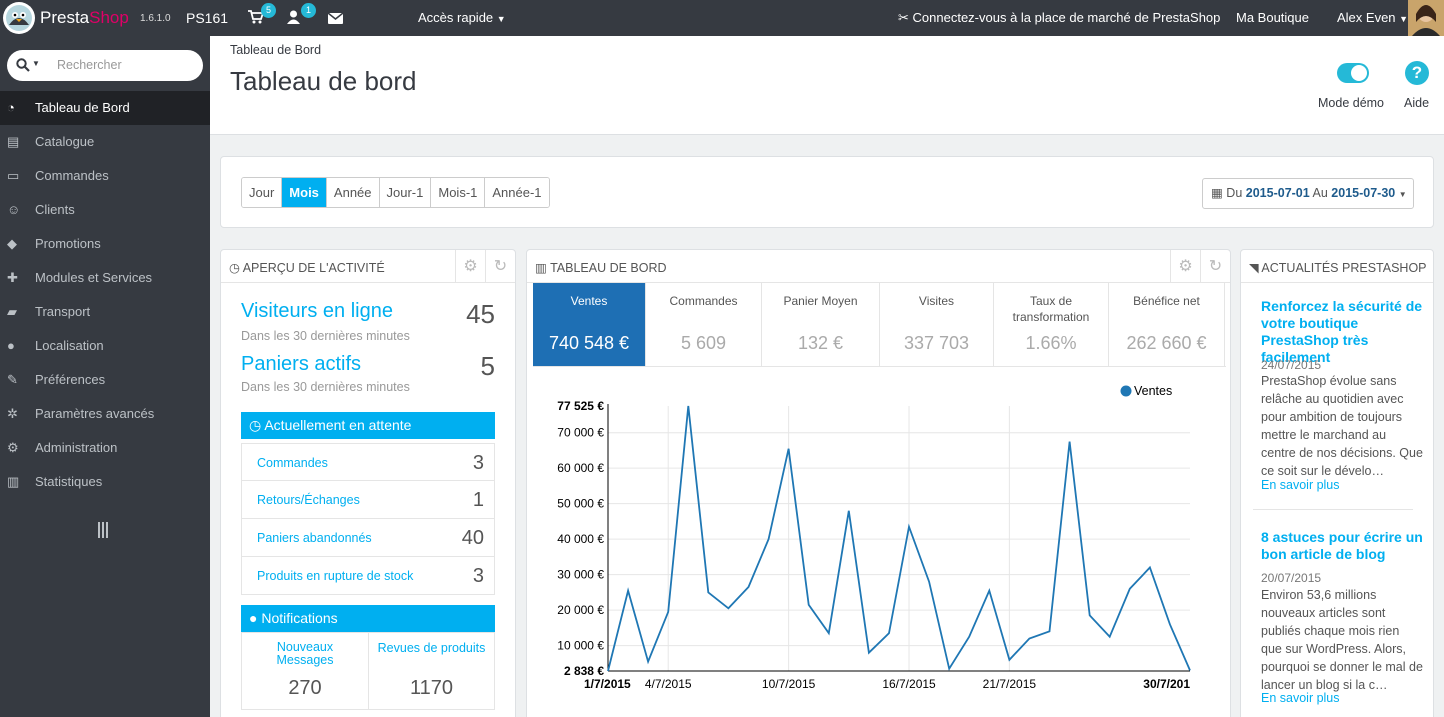 This screenshot has width=1444, height=717. What do you see at coordinates (470, 266) in the screenshot?
I see `gear-icon: ⚙` at bounding box center [470, 266].